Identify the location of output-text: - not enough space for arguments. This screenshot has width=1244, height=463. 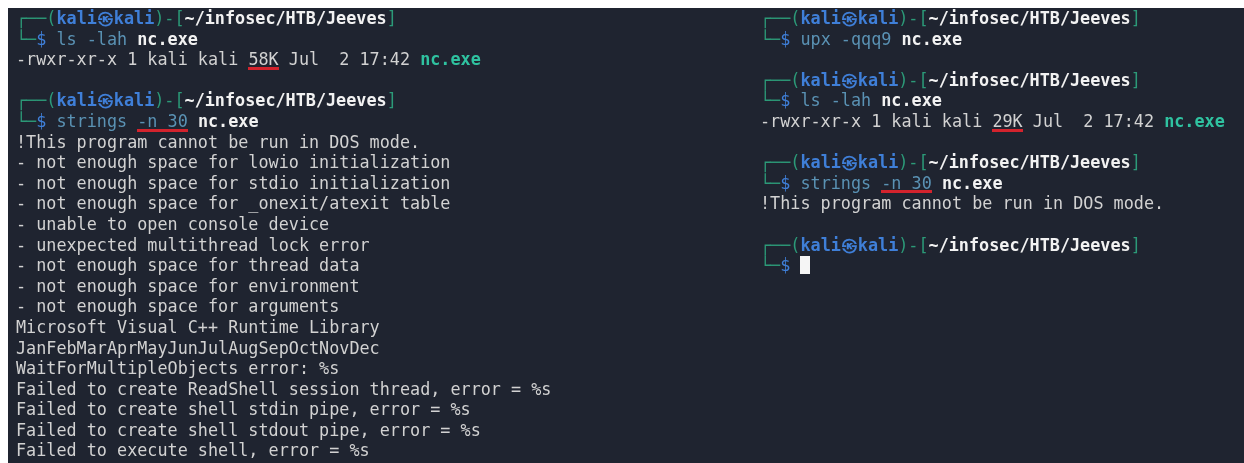
(178, 306).